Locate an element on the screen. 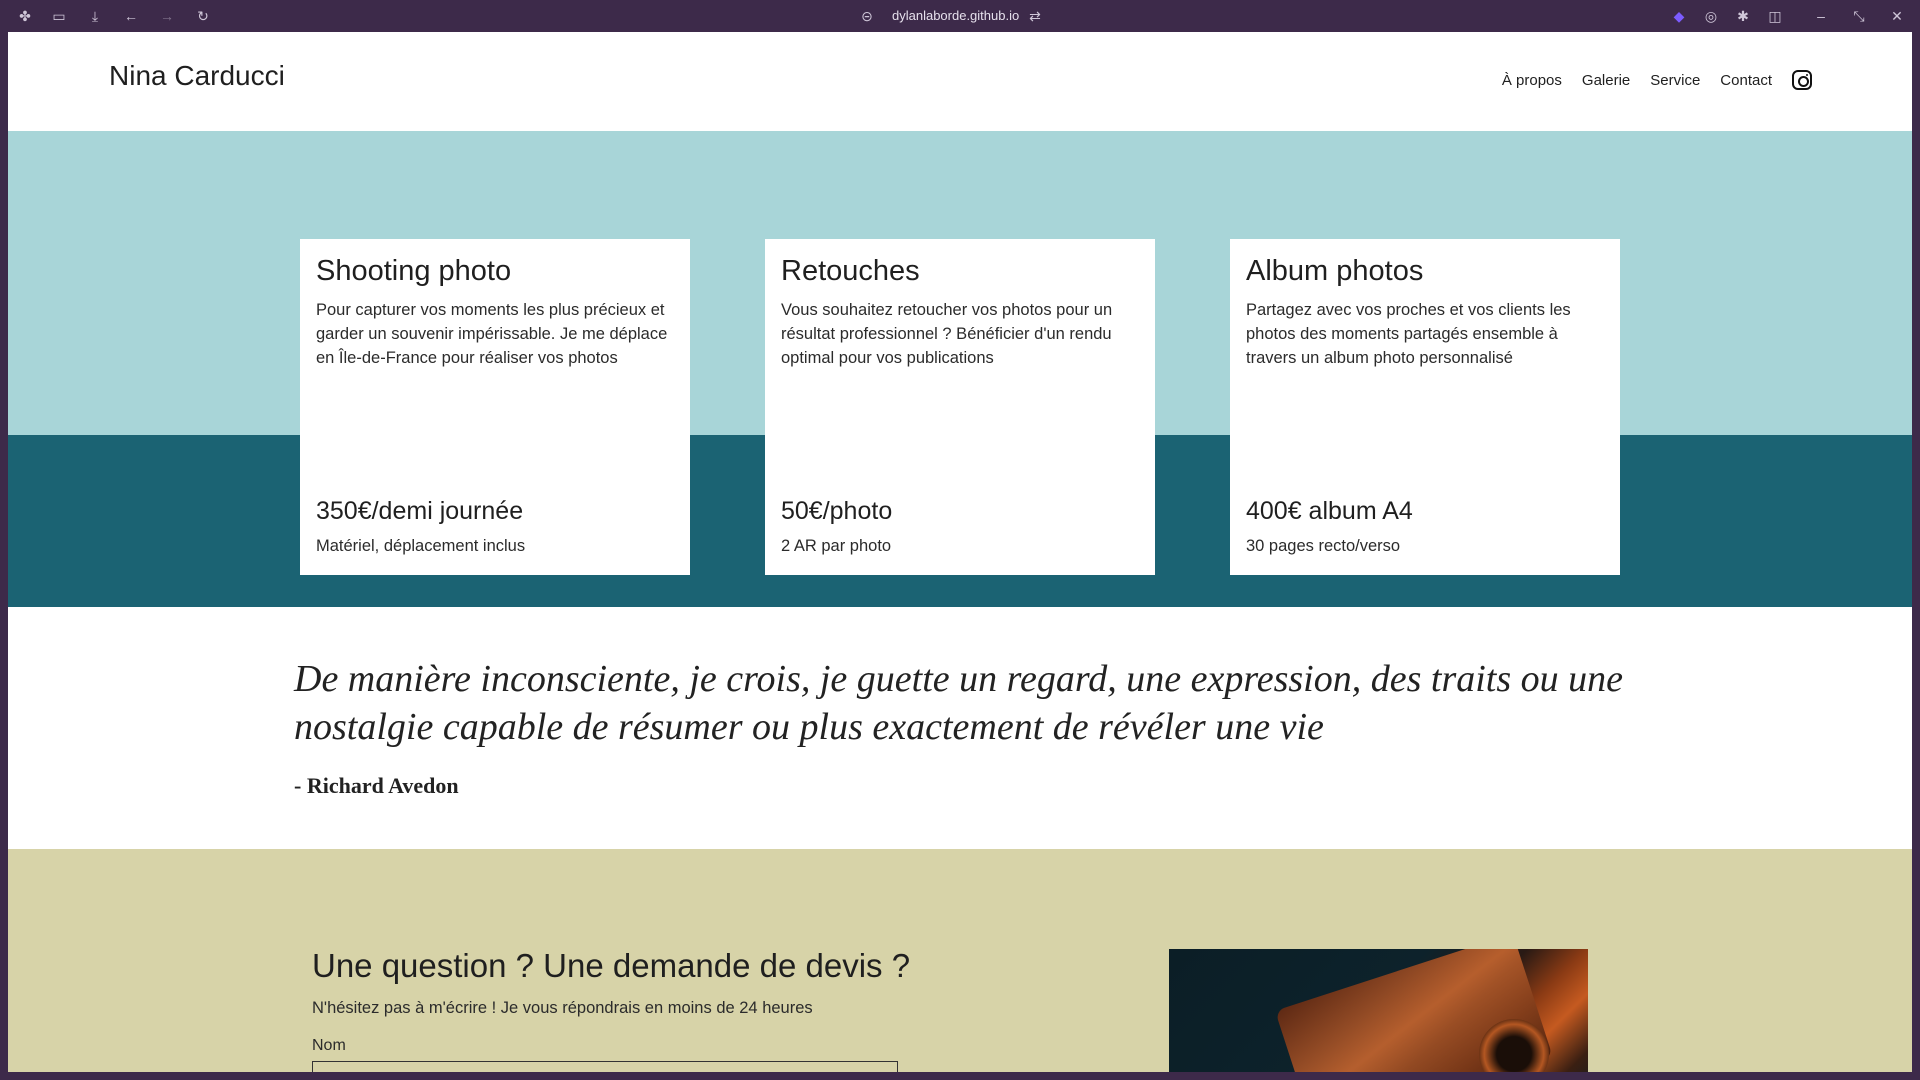  record-icon: ◎ is located at coordinates (1711, 16).